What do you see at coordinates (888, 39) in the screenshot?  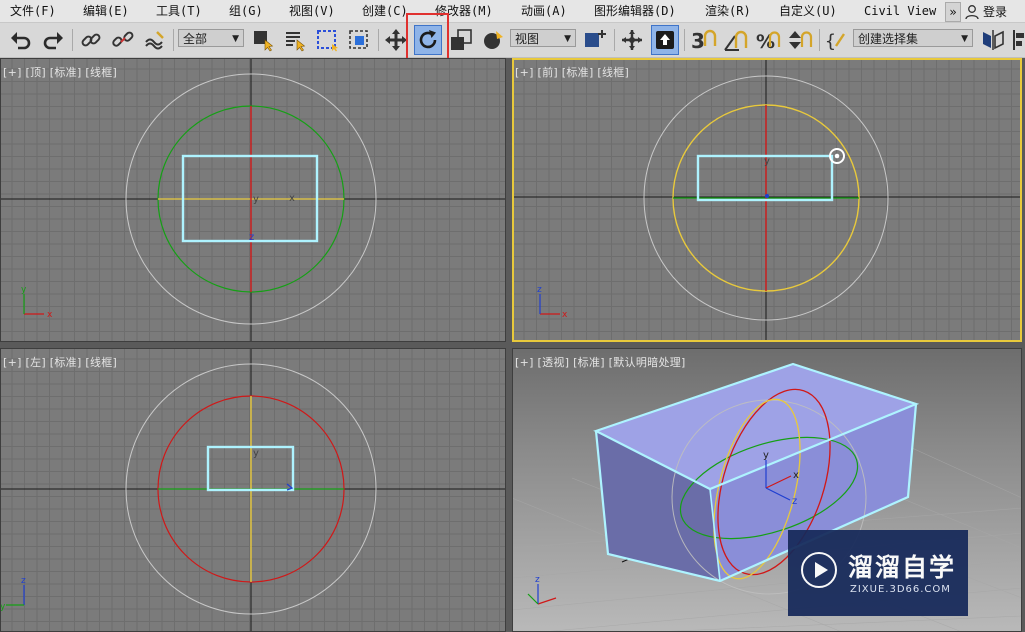 I see `named-selection-set-value: 创建选择集` at bounding box center [888, 39].